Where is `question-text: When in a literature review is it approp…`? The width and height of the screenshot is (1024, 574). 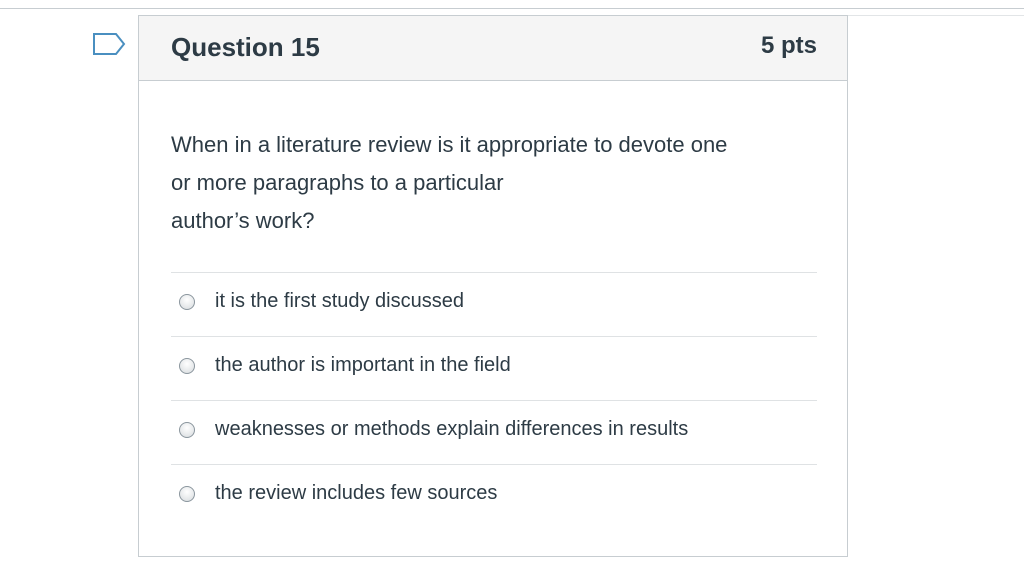 question-text: When in a literature review is it approp… is located at coordinates (494, 183).